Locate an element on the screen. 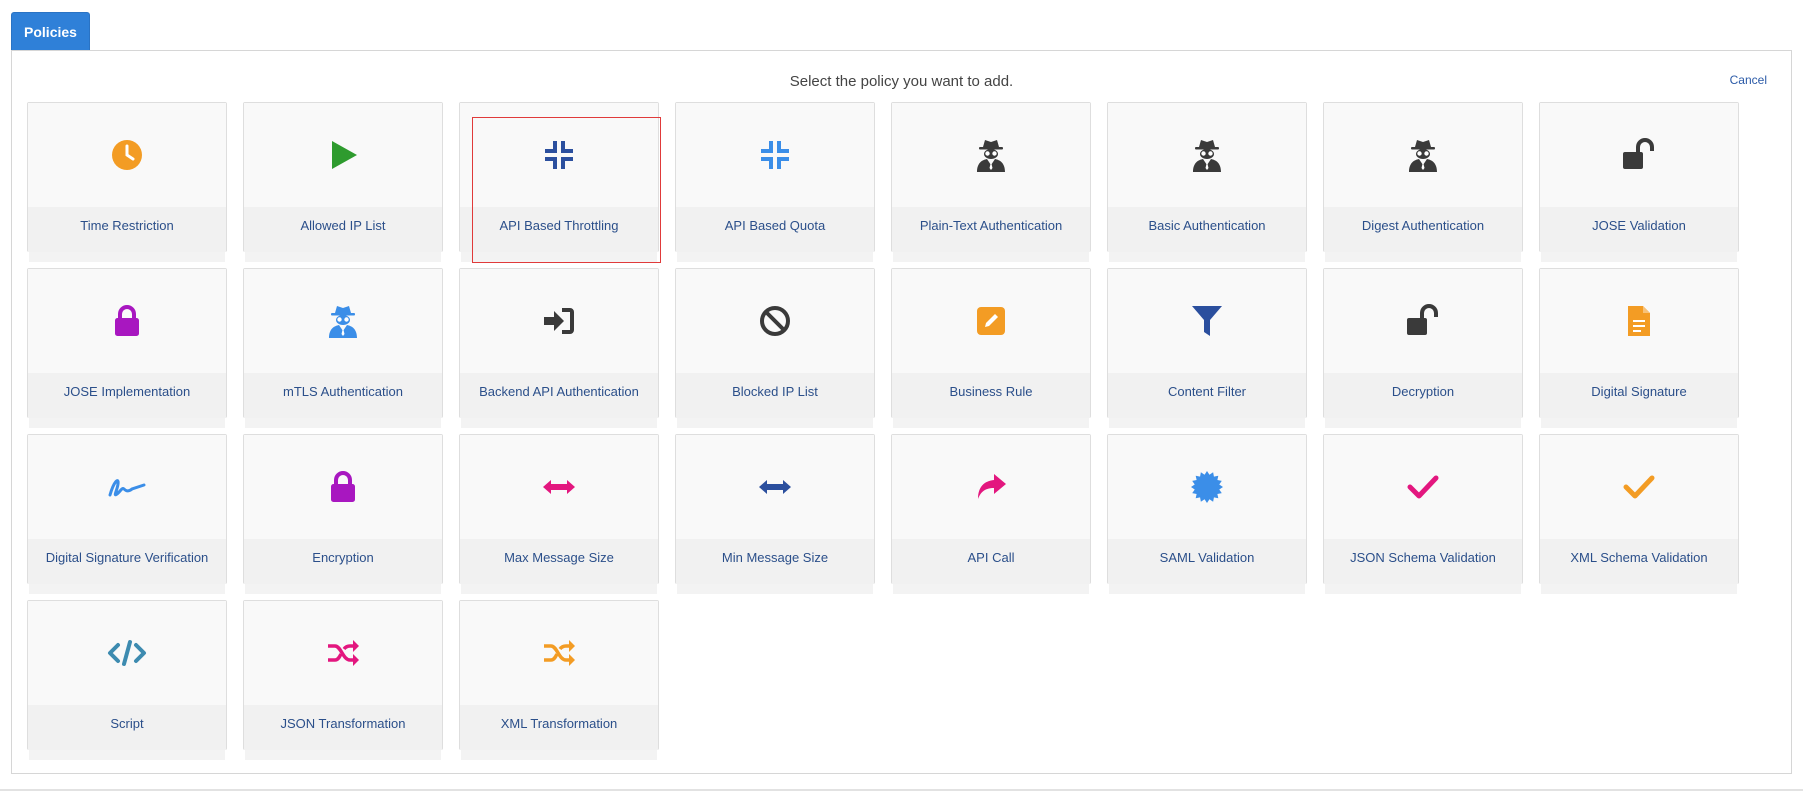 This screenshot has height=792, width=1803. policy-label: Digest Authentication is located at coordinates (1423, 225).